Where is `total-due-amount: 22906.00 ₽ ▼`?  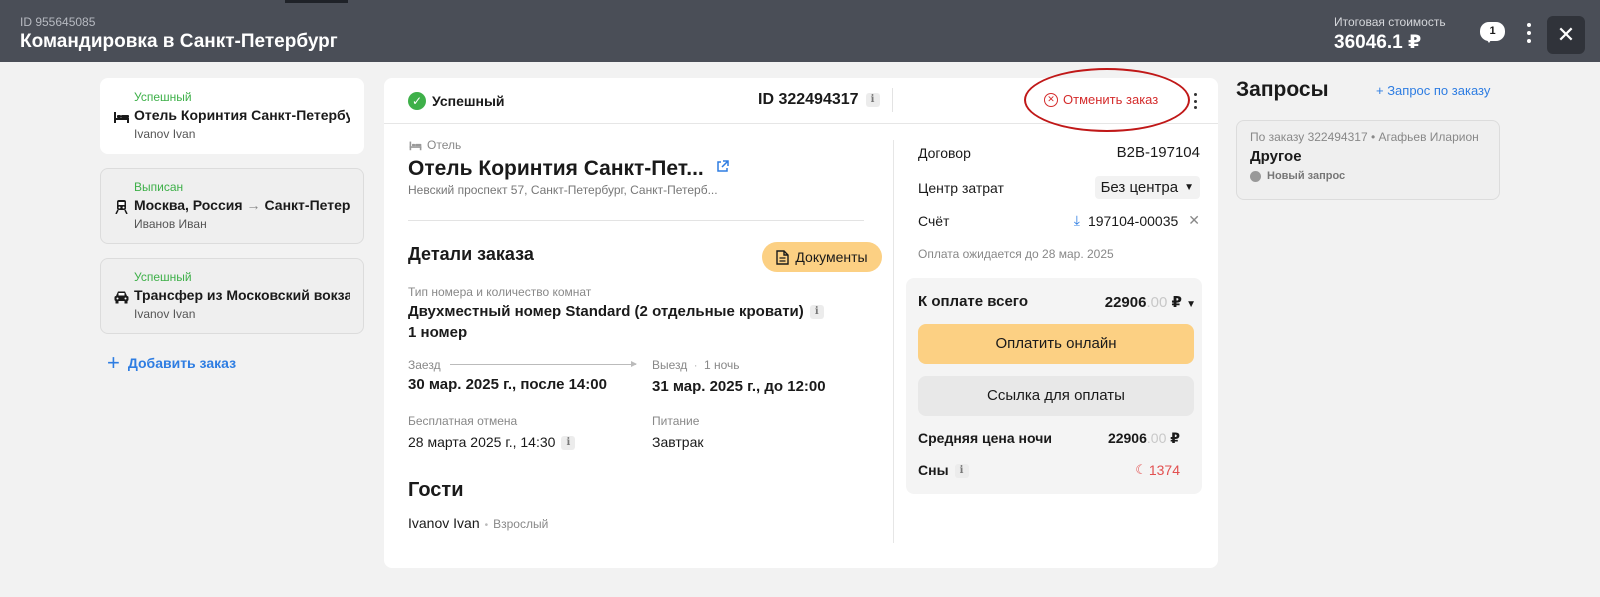
total-due-amount: 22906.00 ₽ ▼ is located at coordinates (1150, 302).